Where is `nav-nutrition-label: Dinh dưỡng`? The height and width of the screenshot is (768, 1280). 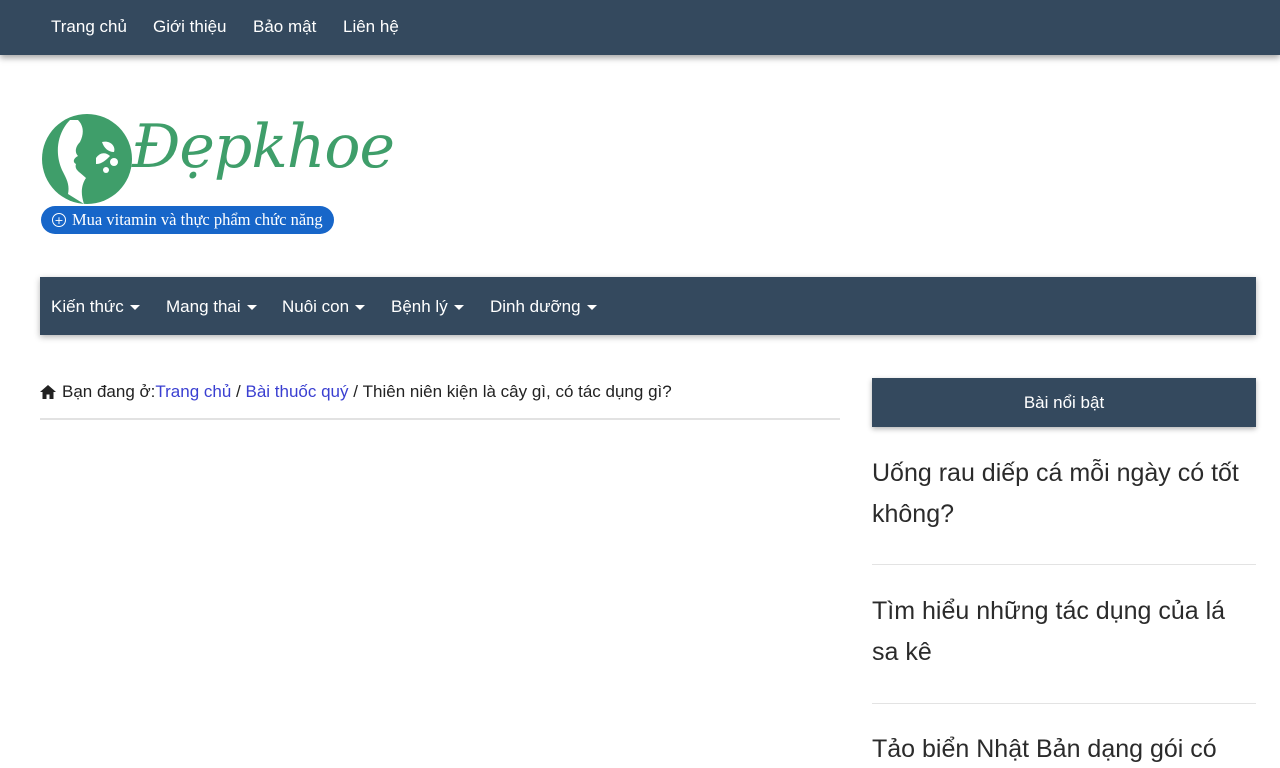
nav-nutrition-label: Dinh dưỡng is located at coordinates (535, 306).